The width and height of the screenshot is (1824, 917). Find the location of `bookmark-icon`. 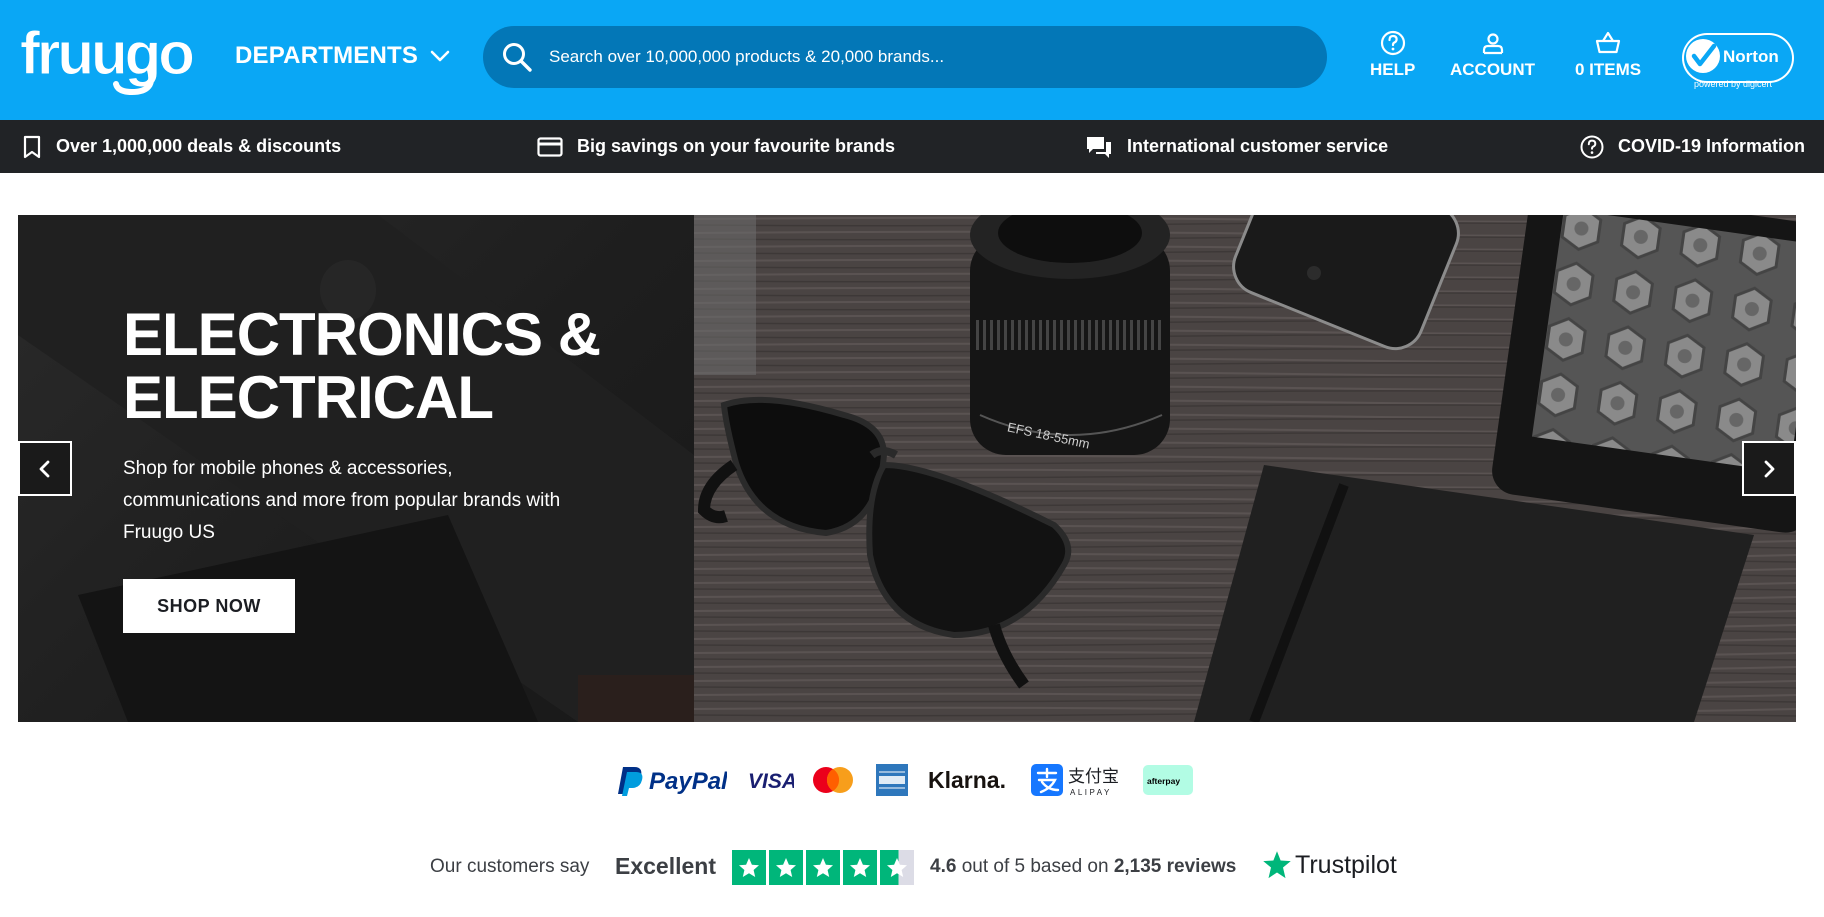

bookmark-icon is located at coordinates (32, 146).